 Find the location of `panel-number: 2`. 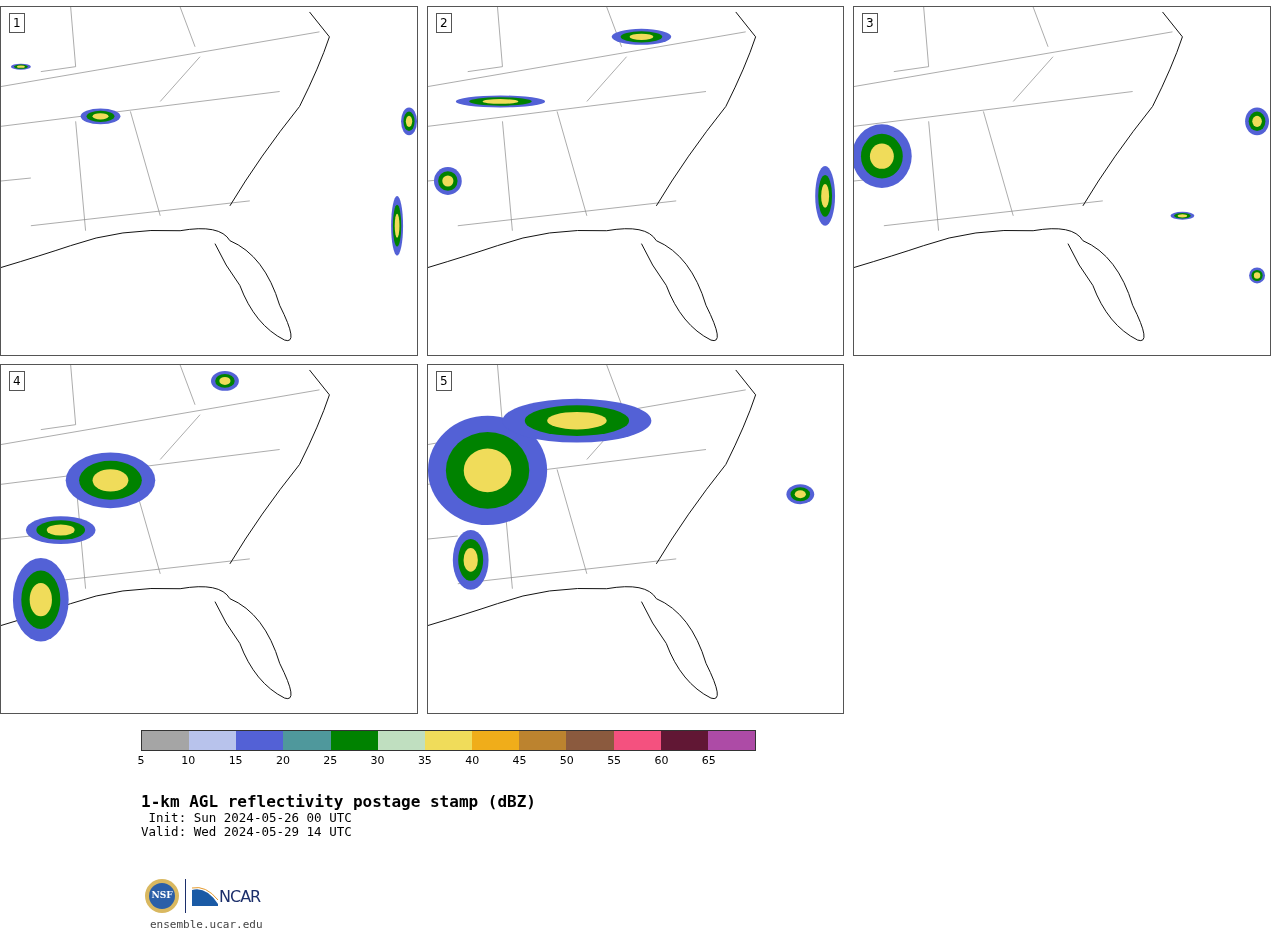

panel-number: 2 is located at coordinates (444, 23).